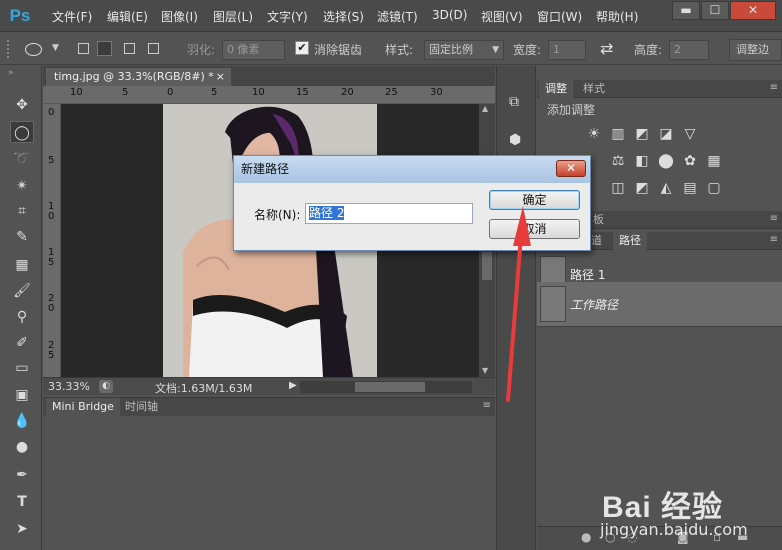  What do you see at coordinates (104, 48) in the screenshot?
I see `add-selection-icon` at bounding box center [104, 48].